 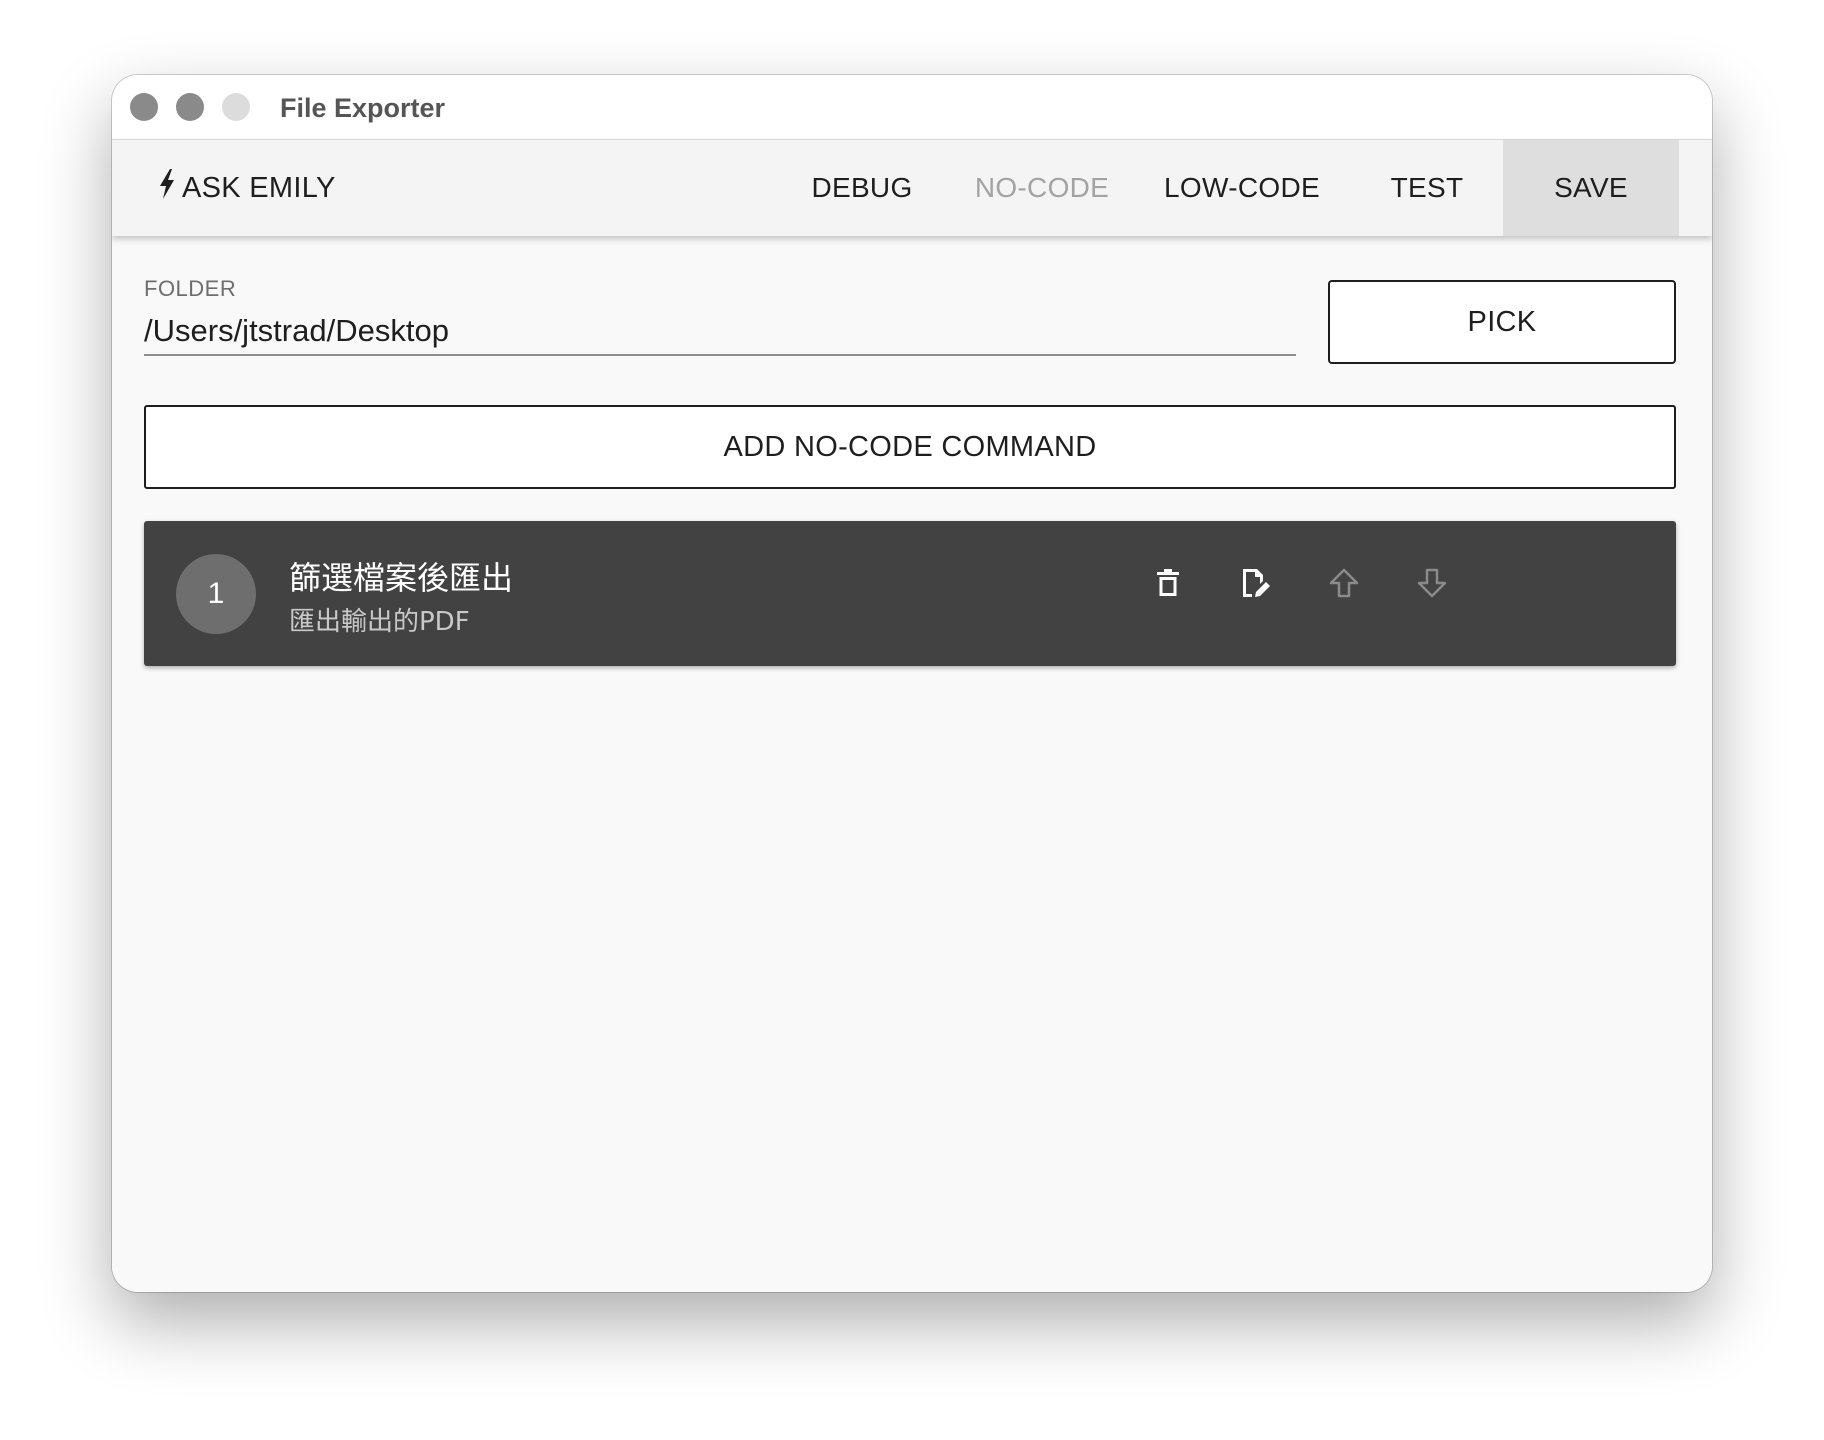 What do you see at coordinates (170, 188) in the screenshot?
I see `lightning-icon` at bounding box center [170, 188].